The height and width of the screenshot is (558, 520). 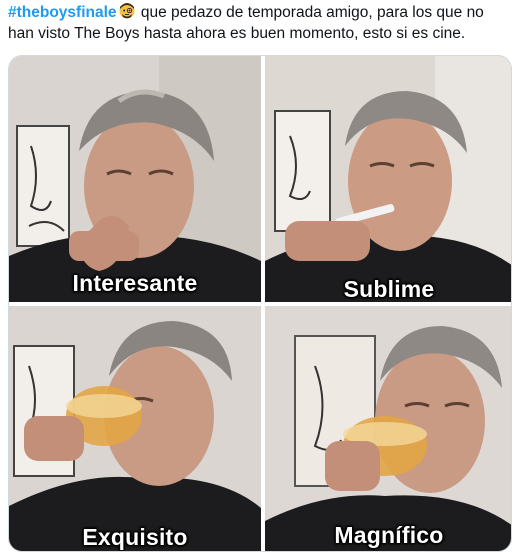 What do you see at coordinates (135, 283) in the screenshot?
I see `caption-interesante: Interesante` at bounding box center [135, 283].